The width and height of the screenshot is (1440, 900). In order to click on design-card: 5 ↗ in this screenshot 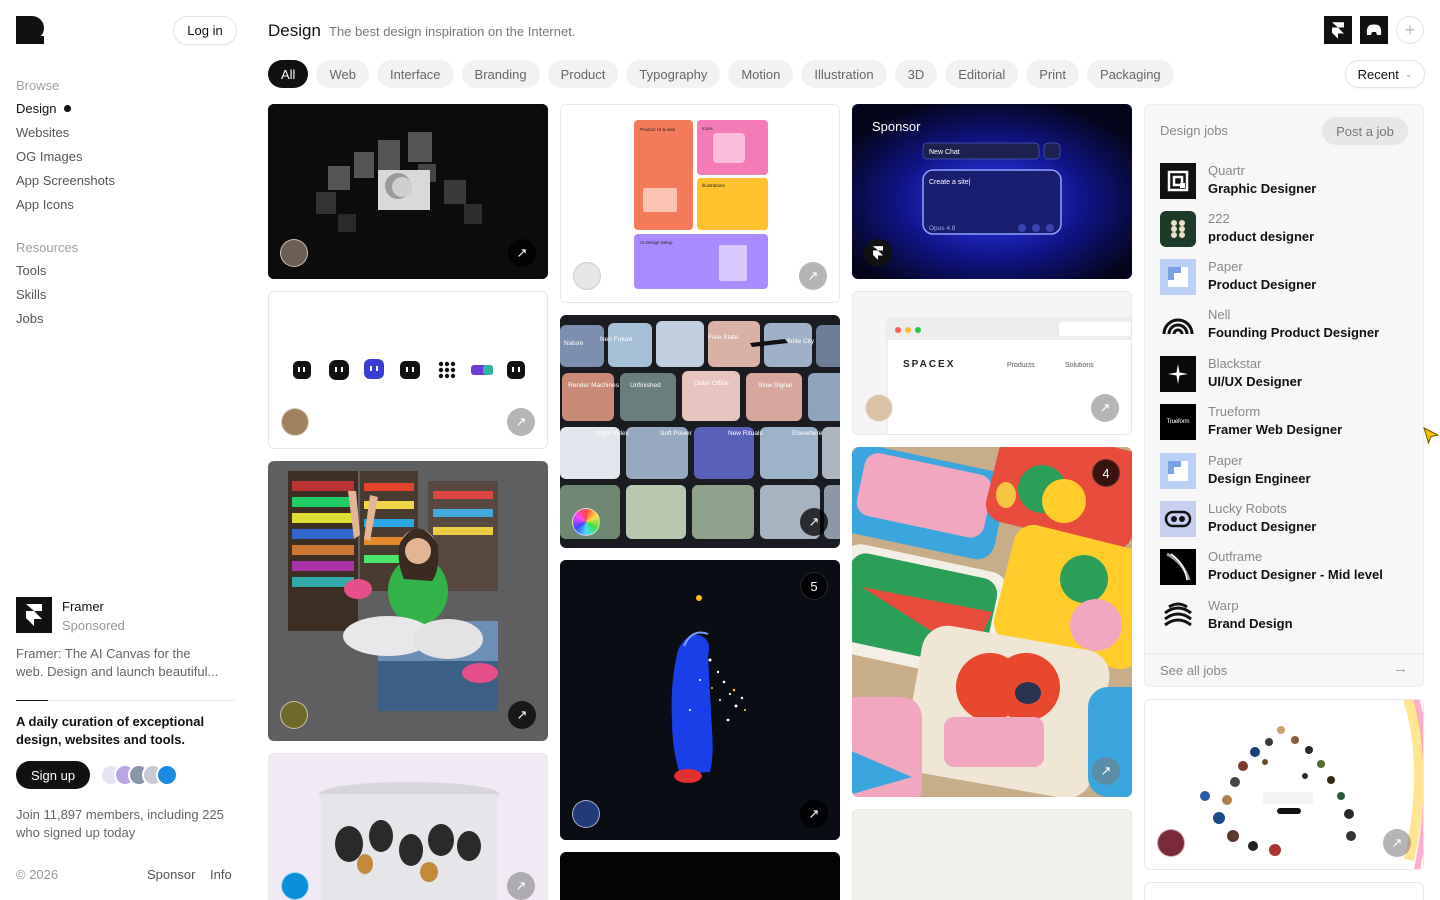, I will do `click(700, 700)`.